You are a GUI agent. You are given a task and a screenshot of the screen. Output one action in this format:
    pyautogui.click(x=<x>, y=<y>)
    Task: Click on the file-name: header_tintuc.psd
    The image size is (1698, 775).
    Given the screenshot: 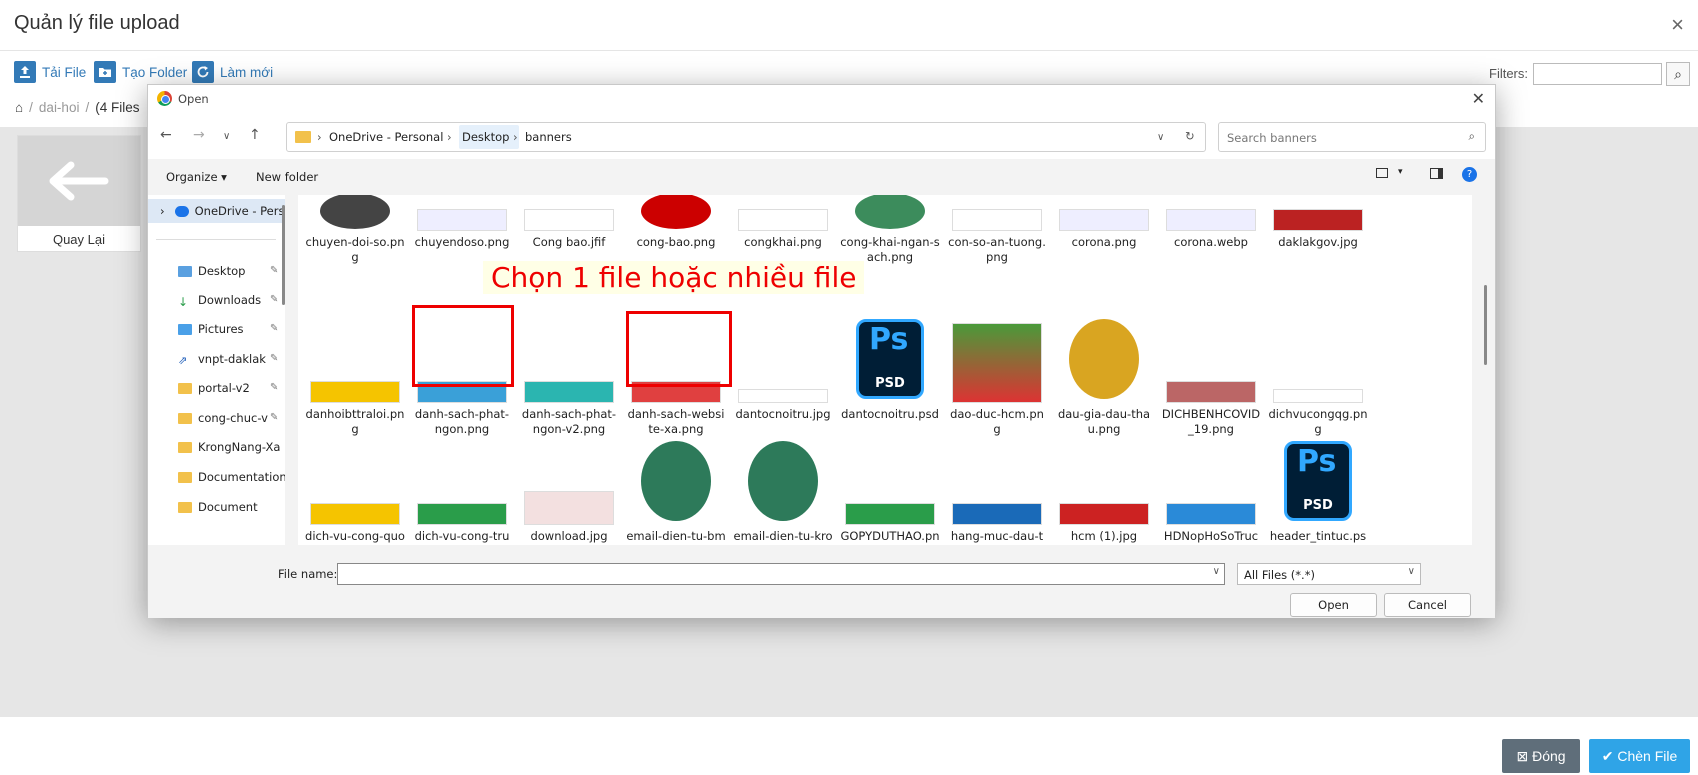 What is the action you would take?
    pyautogui.click(x=1318, y=537)
    